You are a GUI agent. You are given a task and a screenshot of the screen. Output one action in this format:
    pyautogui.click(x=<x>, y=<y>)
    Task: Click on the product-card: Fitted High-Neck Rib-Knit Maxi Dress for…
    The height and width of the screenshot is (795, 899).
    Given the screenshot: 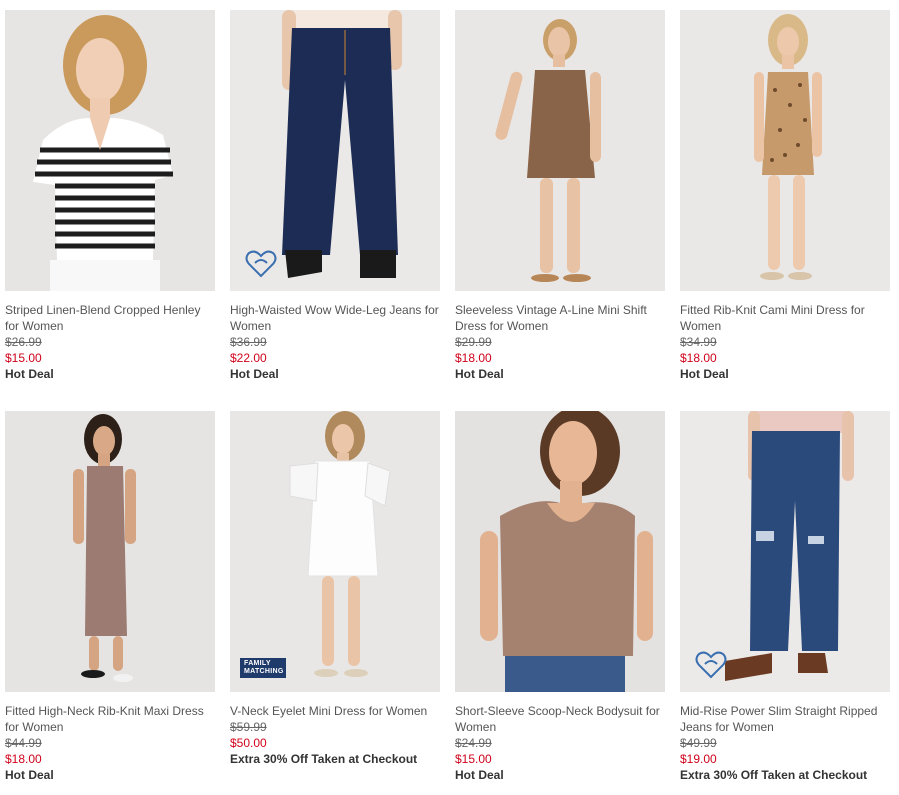 What is the action you would take?
    pyautogui.click(x=110, y=603)
    